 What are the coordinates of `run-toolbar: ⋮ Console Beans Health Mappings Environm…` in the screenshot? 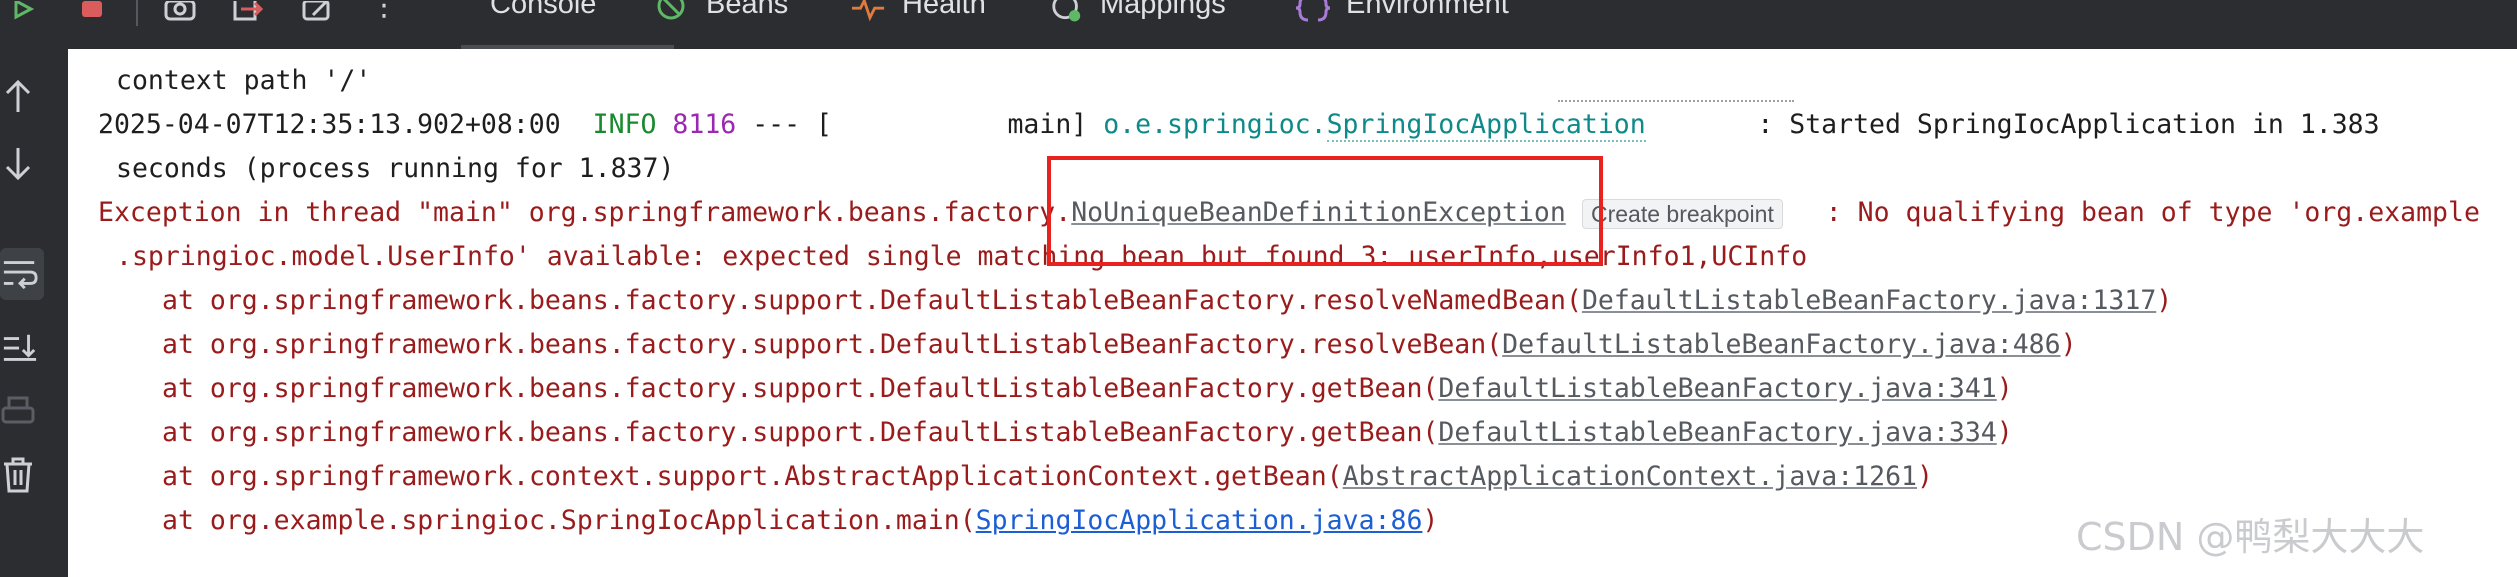 It's located at (1258, 24).